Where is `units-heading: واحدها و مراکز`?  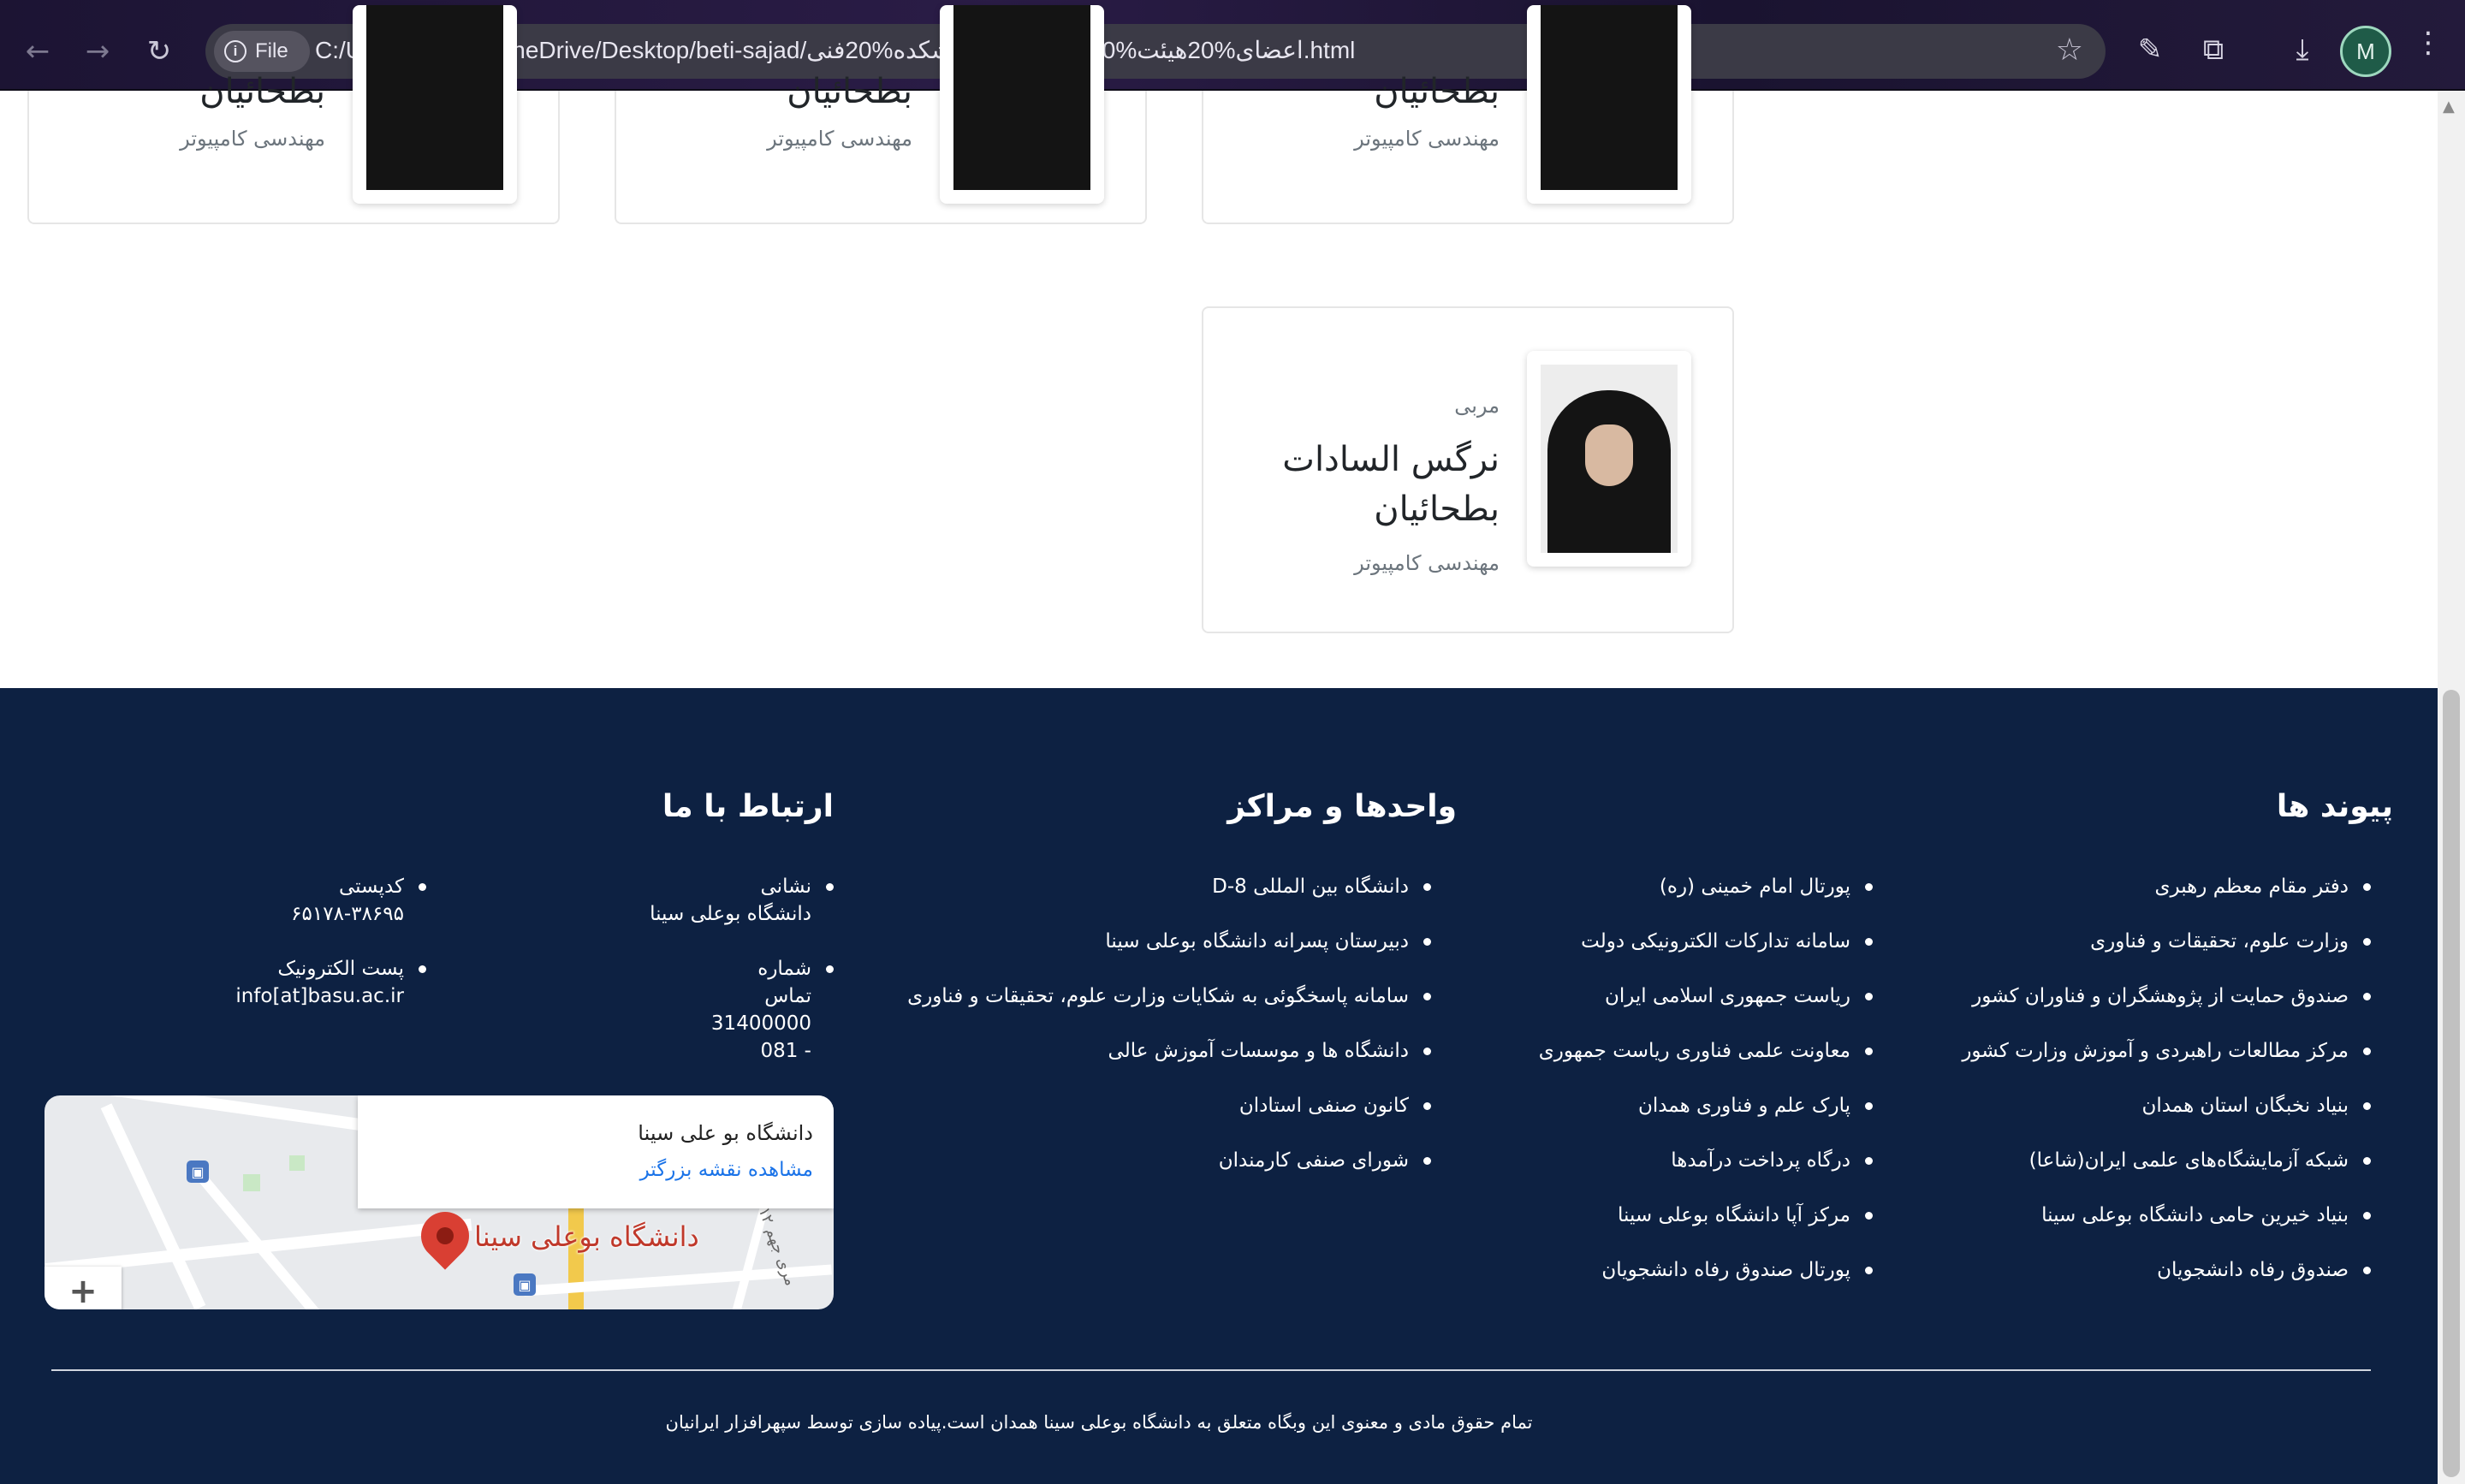
units-heading: واحدها و مراکز is located at coordinates (1342, 807).